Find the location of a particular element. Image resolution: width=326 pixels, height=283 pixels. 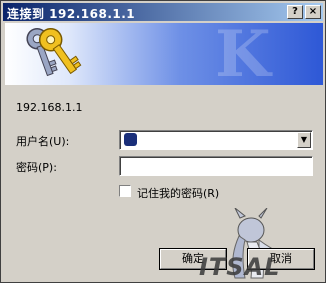

window-title: 连接到 192.168.1.1 is located at coordinates (71, 14).